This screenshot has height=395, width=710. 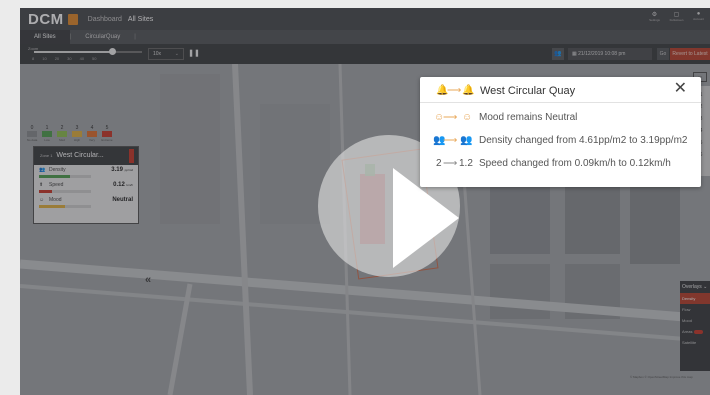 I want to click on notification-text: Mood remains Neutral, so click(x=528, y=117).